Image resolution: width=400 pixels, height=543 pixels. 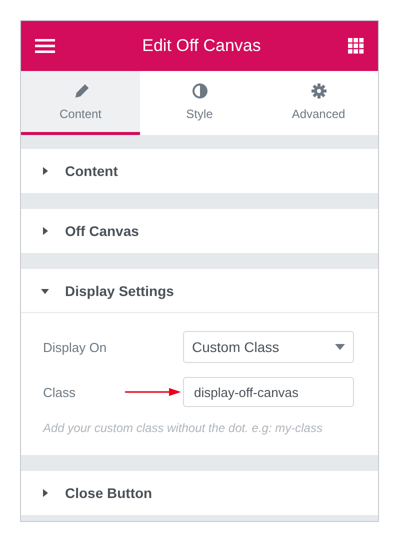 What do you see at coordinates (201, 46) in the screenshot?
I see `panel-title: Edit Off Canvas` at bounding box center [201, 46].